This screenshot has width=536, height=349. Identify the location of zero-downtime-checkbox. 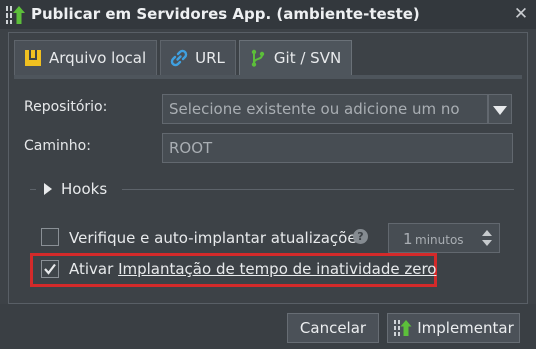
(50, 269).